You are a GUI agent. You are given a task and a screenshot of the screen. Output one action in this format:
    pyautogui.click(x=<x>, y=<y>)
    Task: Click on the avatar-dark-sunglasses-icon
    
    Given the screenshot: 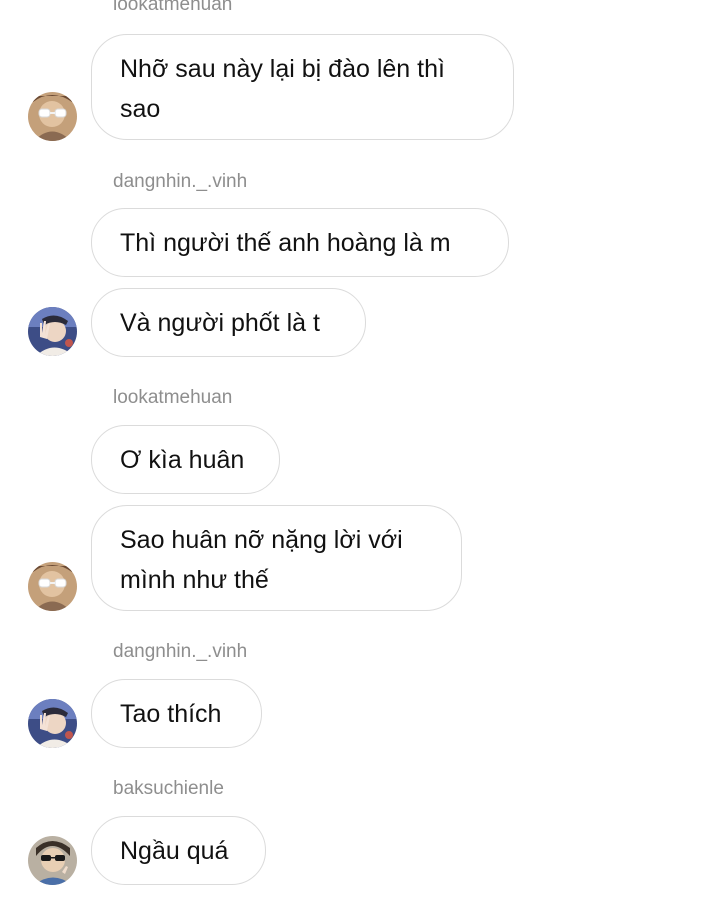 What is the action you would take?
    pyautogui.click(x=52, y=860)
    